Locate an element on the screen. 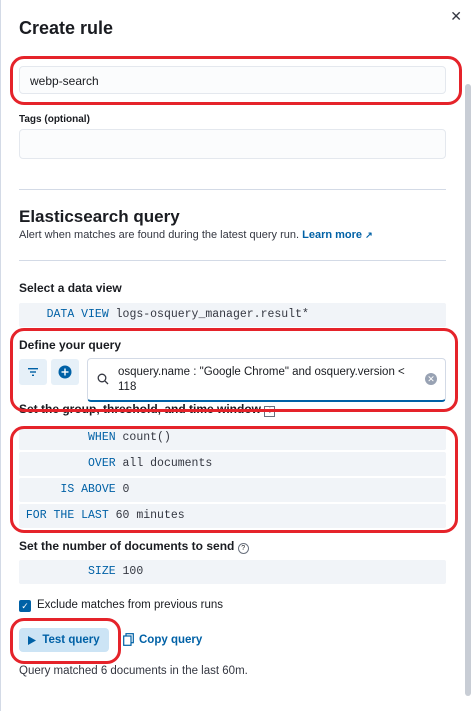  info-icon: i is located at coordinates (270, 411).